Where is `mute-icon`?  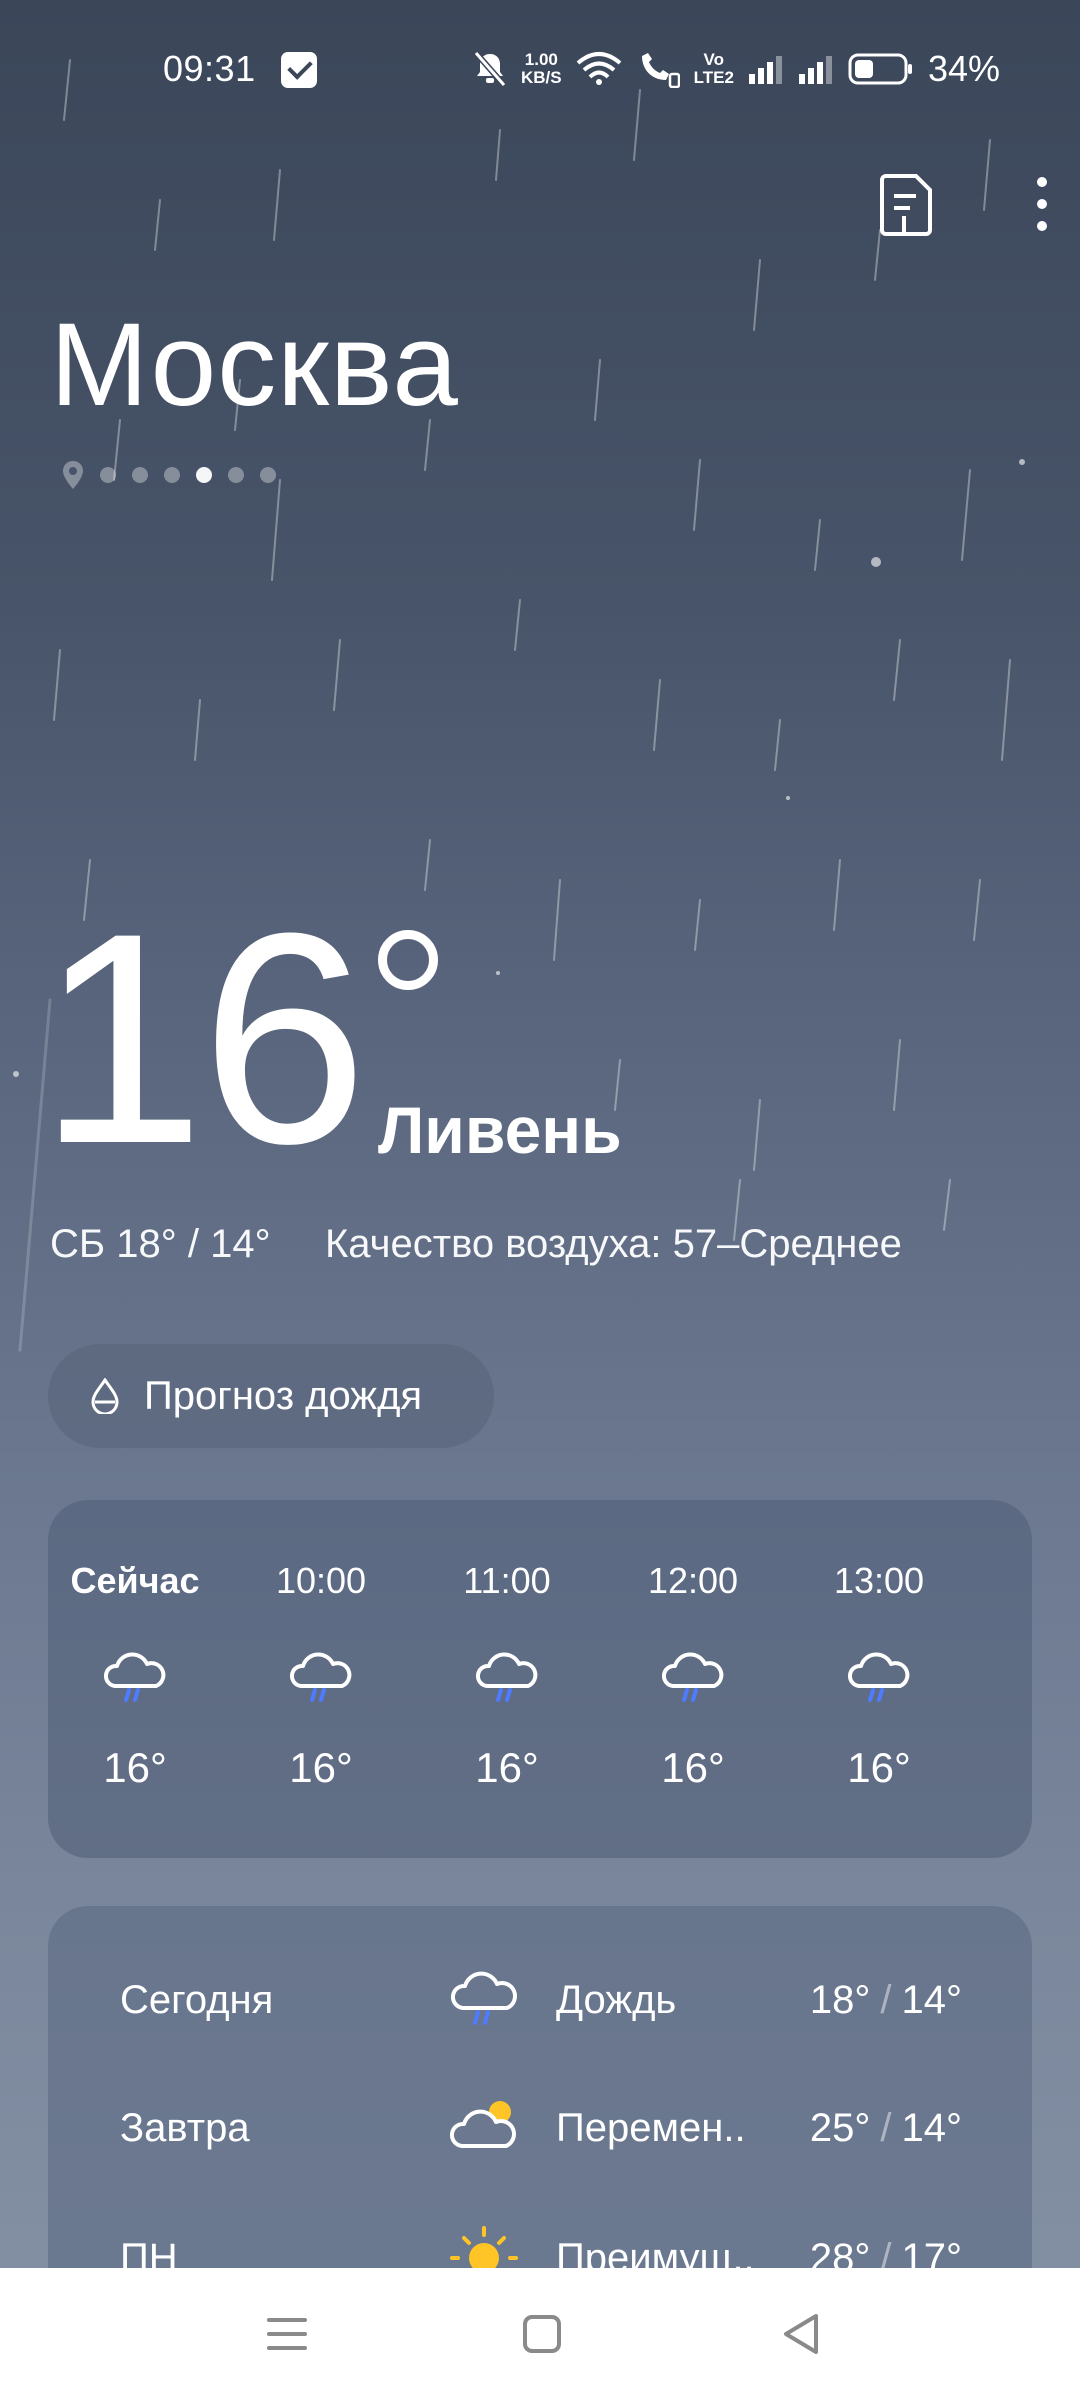 mute-icon is located at coordinates (490, 69).